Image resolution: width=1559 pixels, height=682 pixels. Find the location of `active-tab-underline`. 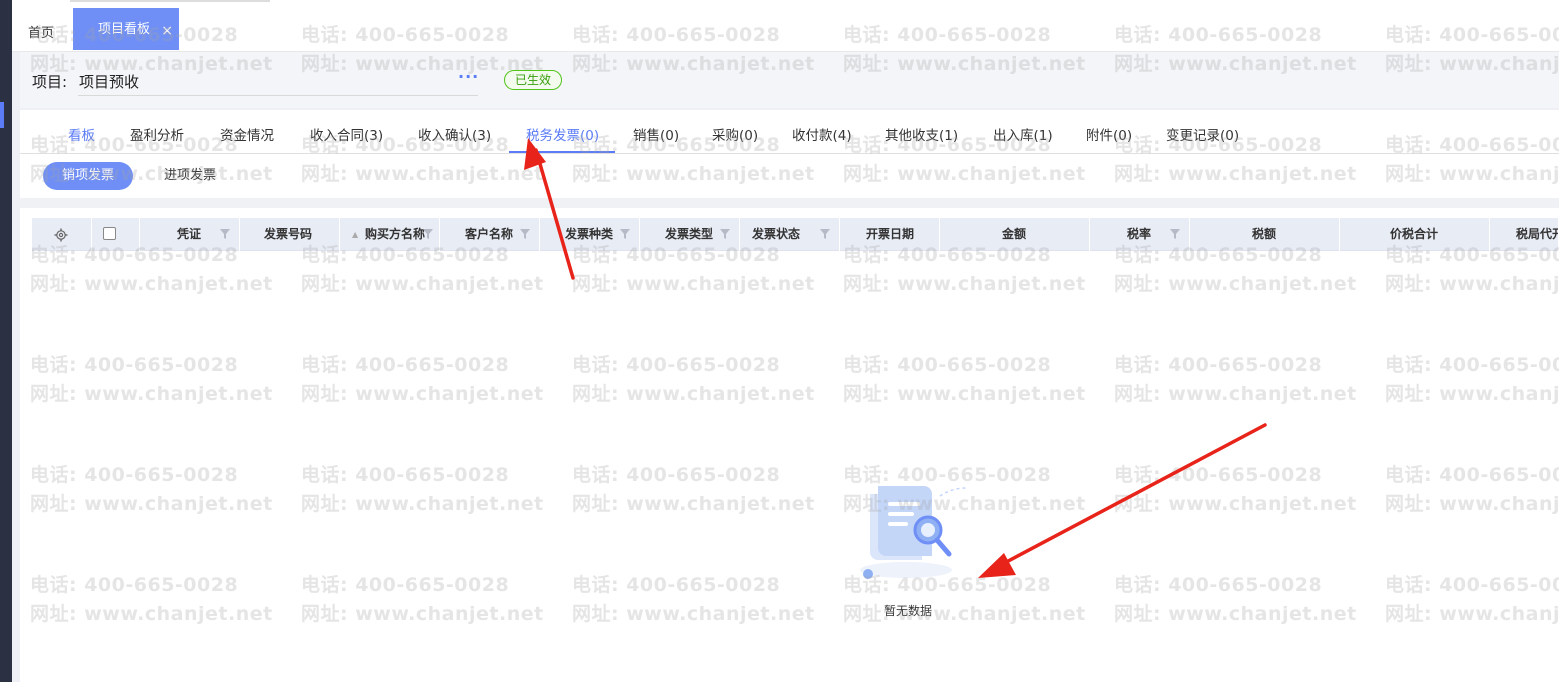

active-tab-underline is located at coordinates (562, 152).